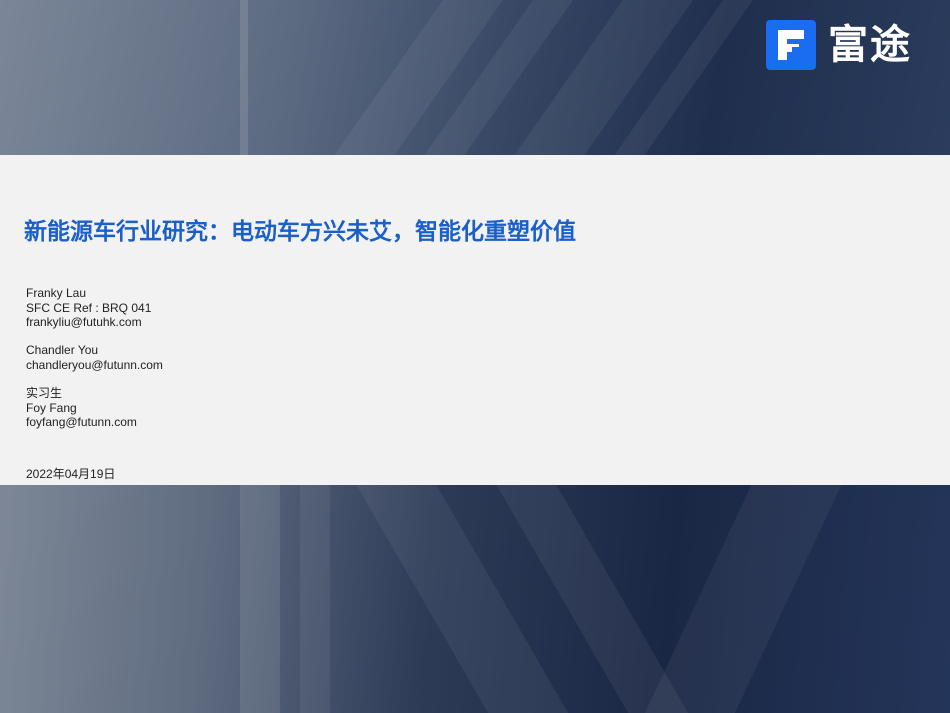 The image size is (950, 713). Describe the element at coordinates (81, 408) in the screenshot. I see `author-block-3: 实习生 Foy Fang foyfang@futunn.com` at that location.